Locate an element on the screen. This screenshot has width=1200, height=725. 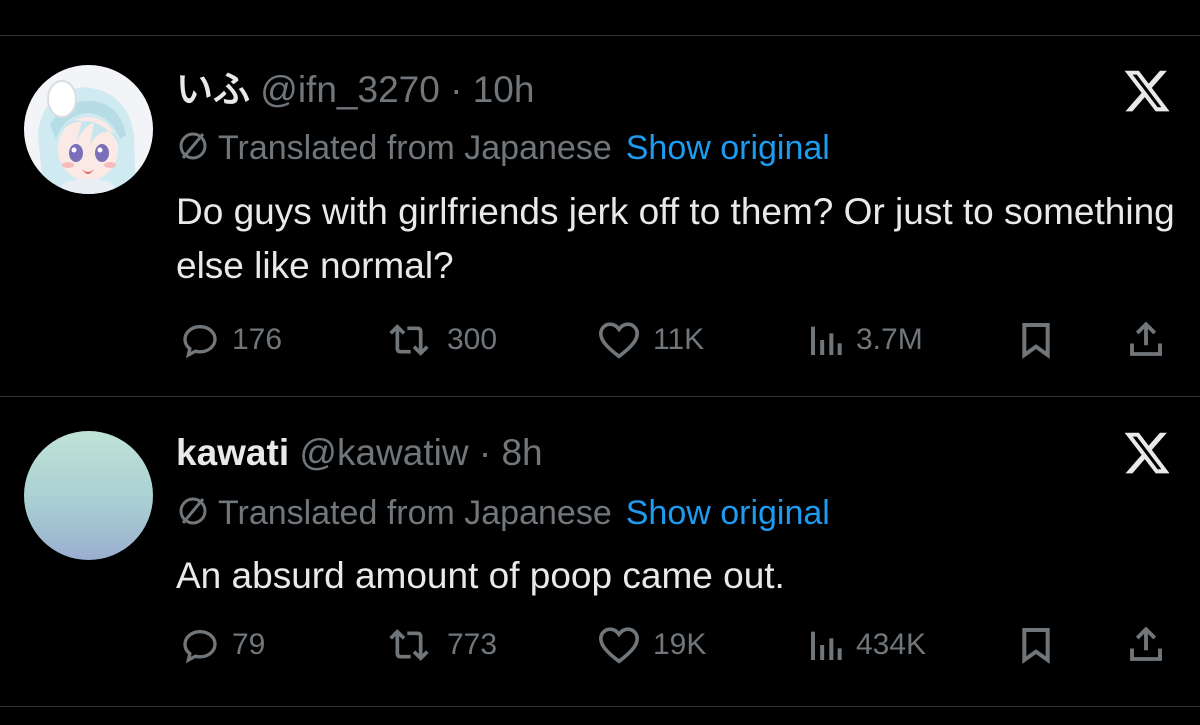
repost-count: 773 is located at coordinates (472, 644).